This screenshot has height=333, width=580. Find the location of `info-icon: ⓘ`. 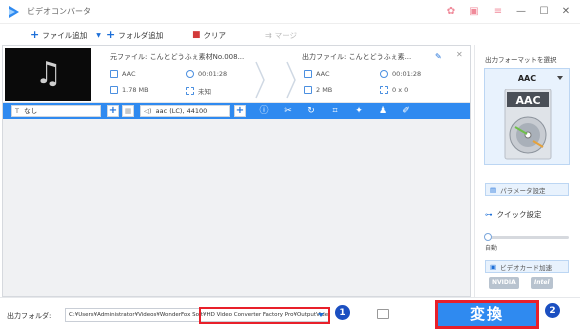

info-icon: ⓘ is located at coordinates (264, 111).